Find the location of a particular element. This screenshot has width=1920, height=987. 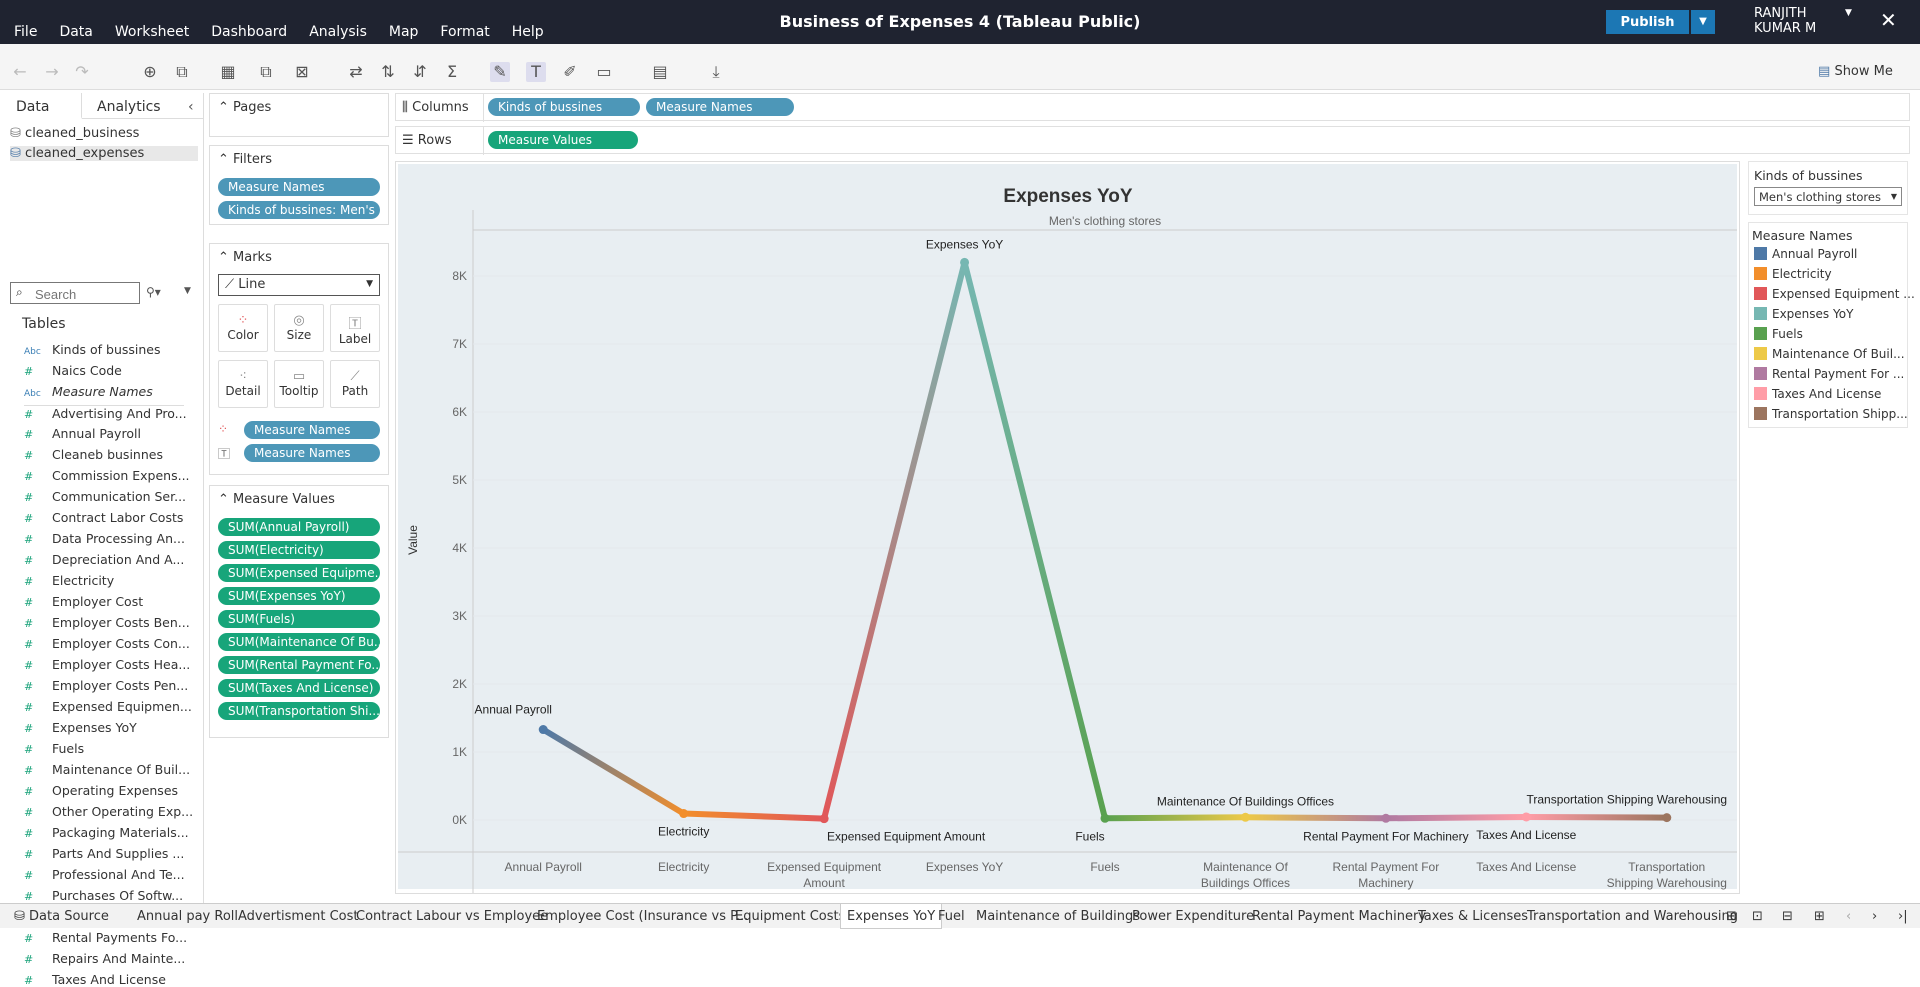

field-item: # Fuels is located at coordinates (54, 748).